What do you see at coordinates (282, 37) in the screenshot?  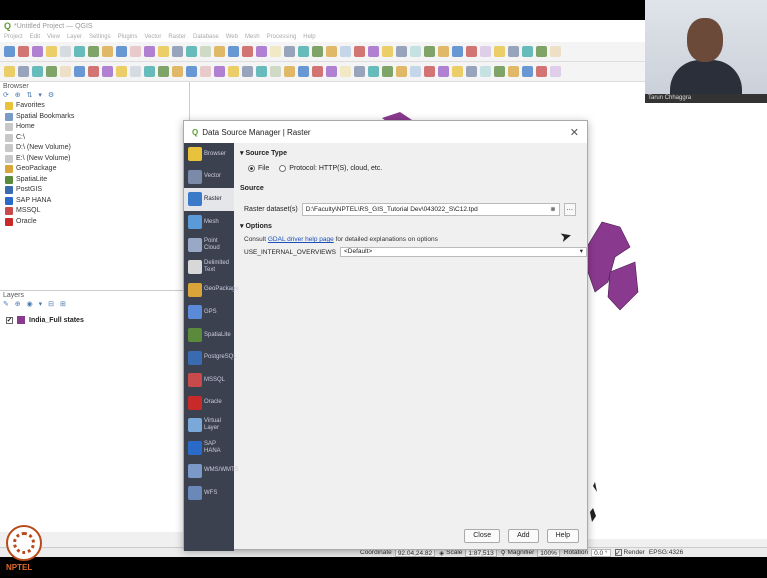 I see `menu-item-processing: Processing` at bounding box center [282, 37].